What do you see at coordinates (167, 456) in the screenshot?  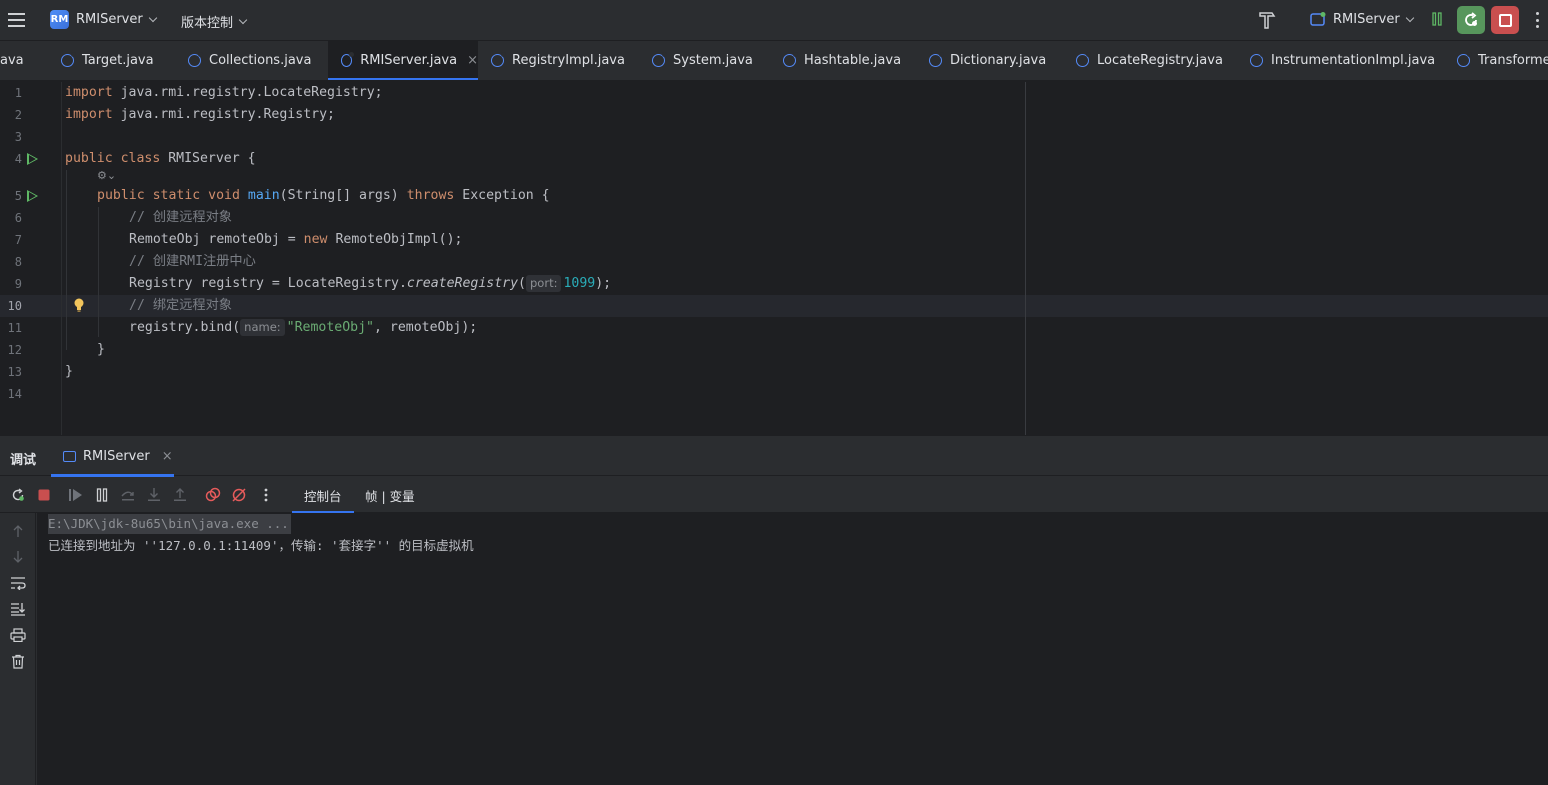 I see `close-session-icon: ×` at bounding box center [167, 456].